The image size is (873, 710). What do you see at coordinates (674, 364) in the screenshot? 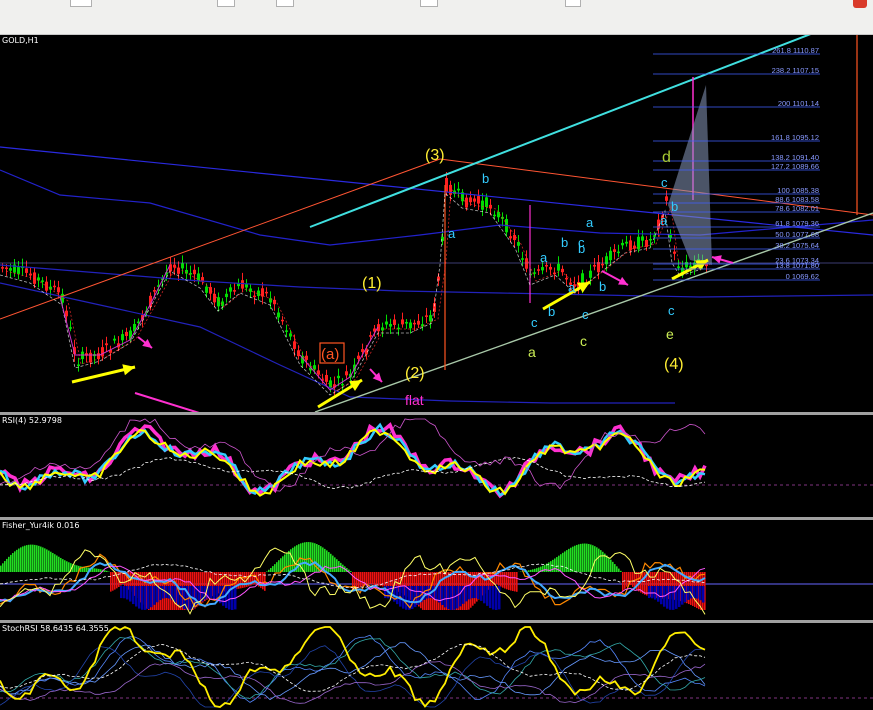
I see `wave-label-w4: (4)` at bounding box center [674, 364].